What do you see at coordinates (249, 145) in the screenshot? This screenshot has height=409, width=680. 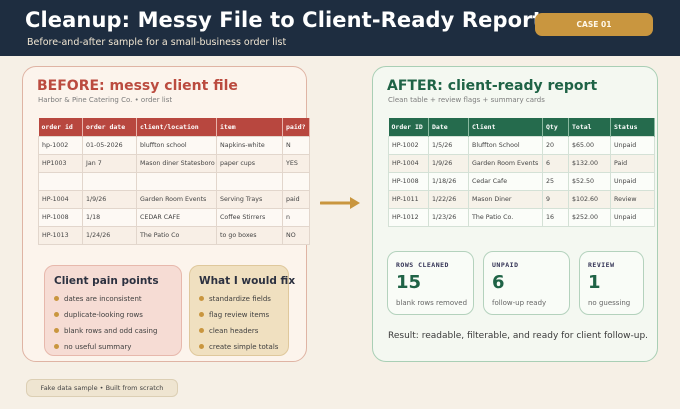 I see `table-cell: Napkins-white` at bounding box center [249, 145].